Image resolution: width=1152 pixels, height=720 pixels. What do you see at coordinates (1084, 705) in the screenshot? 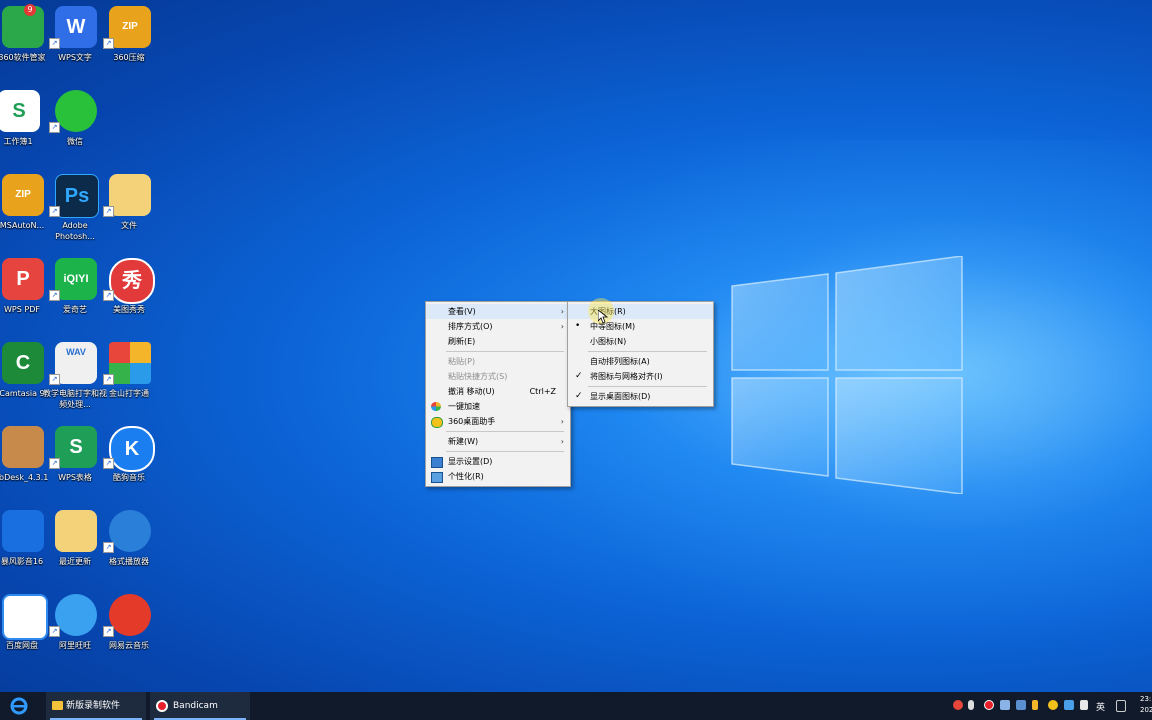
I see `speaker-icon` at bounding box center [1084, 705].